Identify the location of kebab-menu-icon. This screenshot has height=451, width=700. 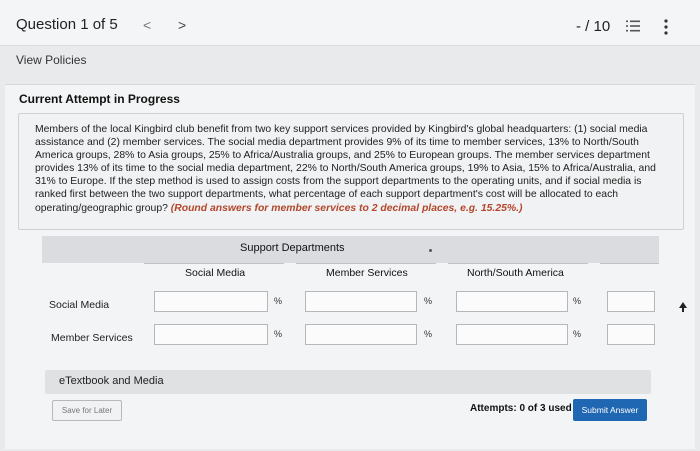
(666, 27).